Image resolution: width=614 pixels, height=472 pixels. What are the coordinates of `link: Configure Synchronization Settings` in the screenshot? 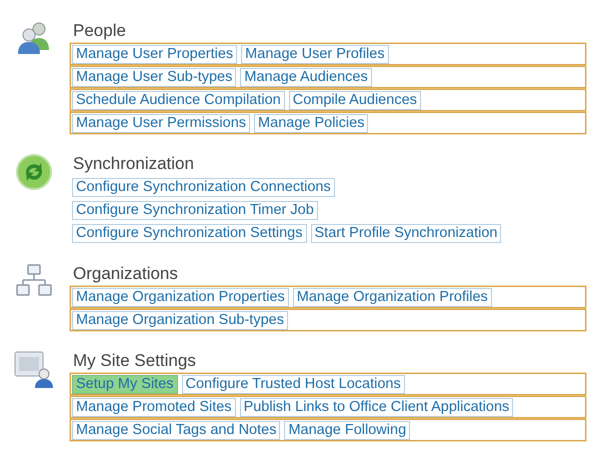 It's located at (189, 233).